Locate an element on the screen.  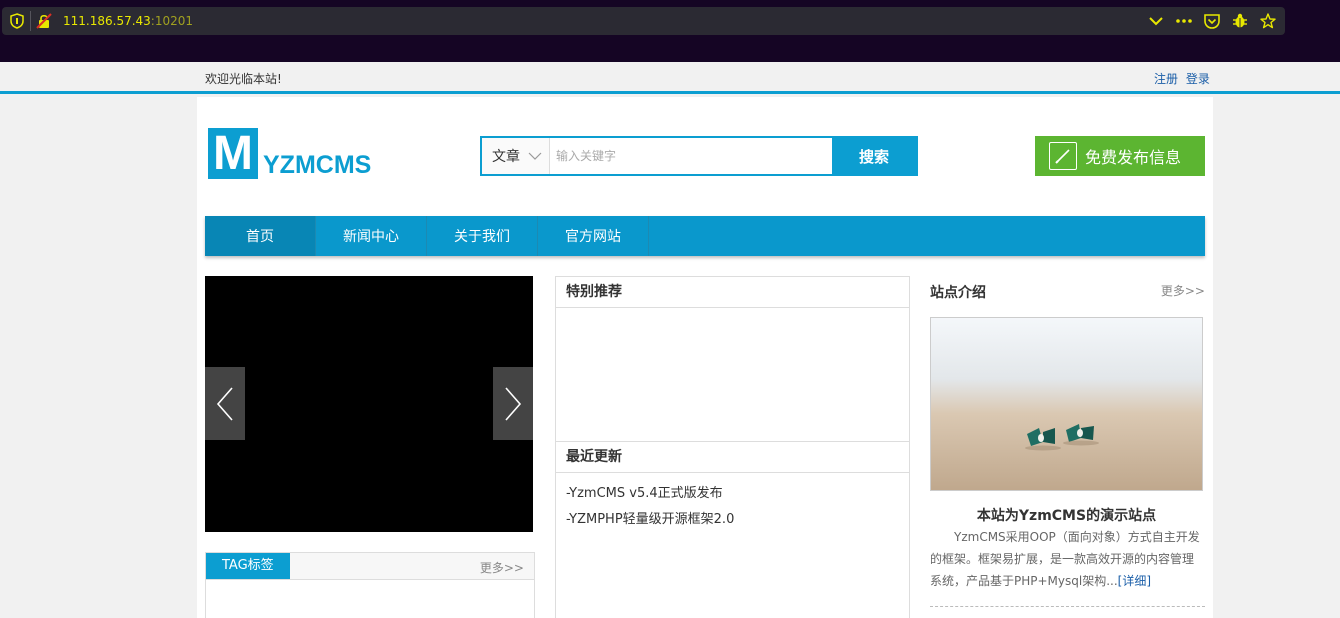
divider is located at coordinates (1067, 606).